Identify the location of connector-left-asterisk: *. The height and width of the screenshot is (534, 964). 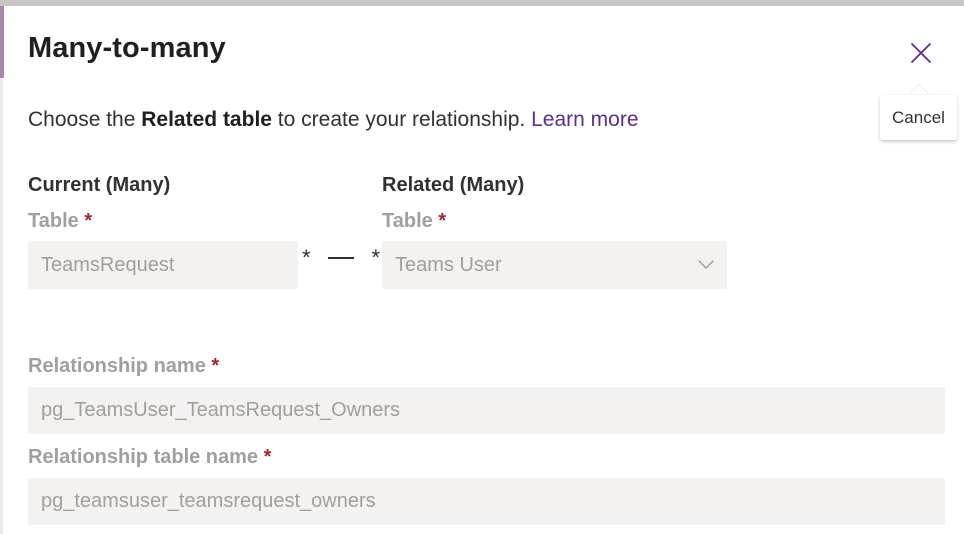
(306, 257).